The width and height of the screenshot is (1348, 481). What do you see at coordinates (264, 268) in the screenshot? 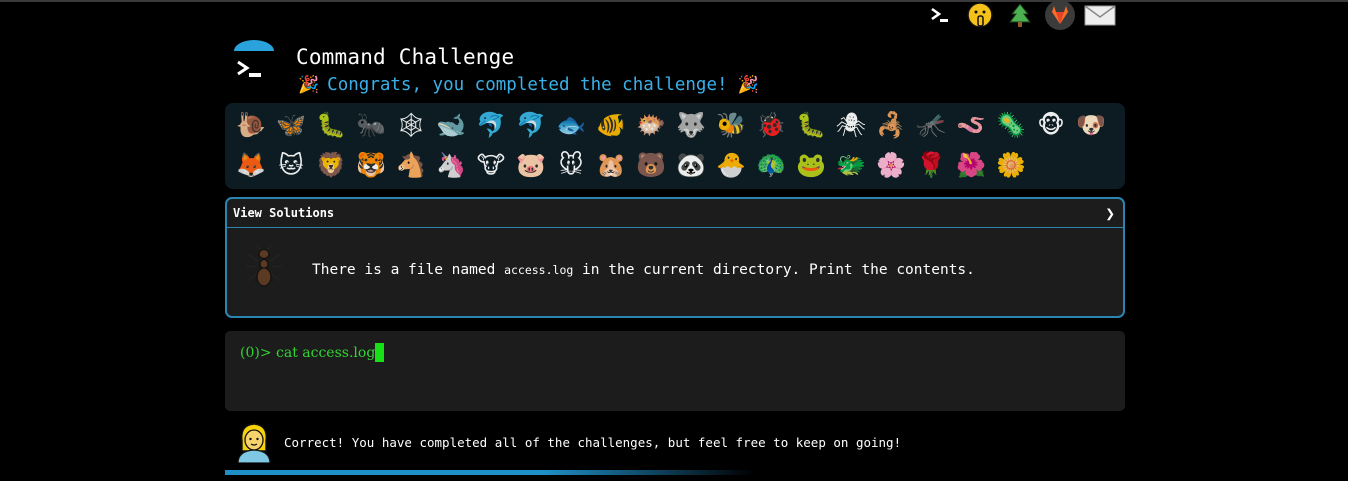
I see `ant-icon` at bounding box center [264, 268].